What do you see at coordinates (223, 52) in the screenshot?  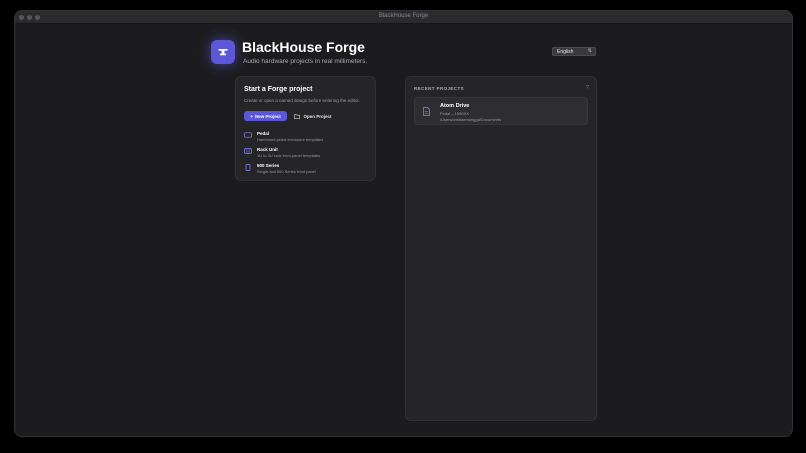 I see `anvil-icon` at bounding box center [223, 52].